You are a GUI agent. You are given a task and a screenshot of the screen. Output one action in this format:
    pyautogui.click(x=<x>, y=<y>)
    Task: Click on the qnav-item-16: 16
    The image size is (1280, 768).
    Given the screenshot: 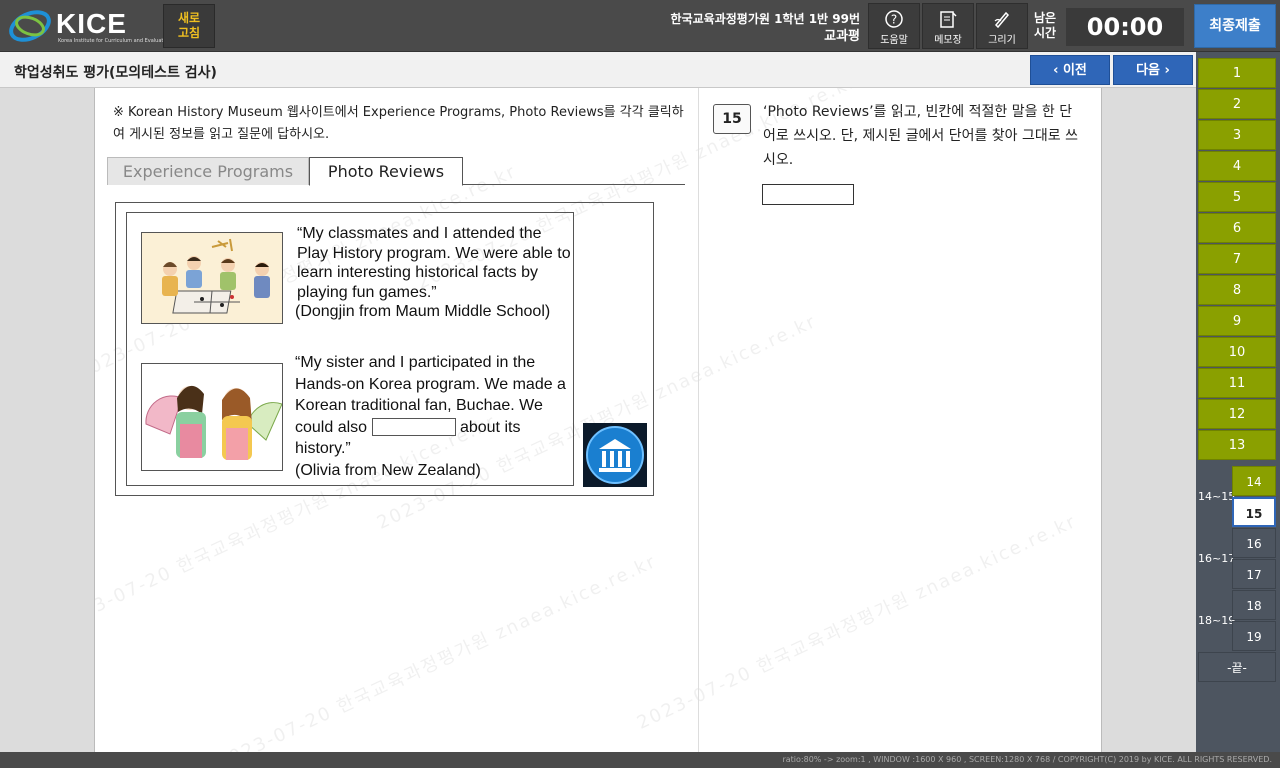 What is the action you would take?
    pyautogui.click(x=1254, y=543)
    